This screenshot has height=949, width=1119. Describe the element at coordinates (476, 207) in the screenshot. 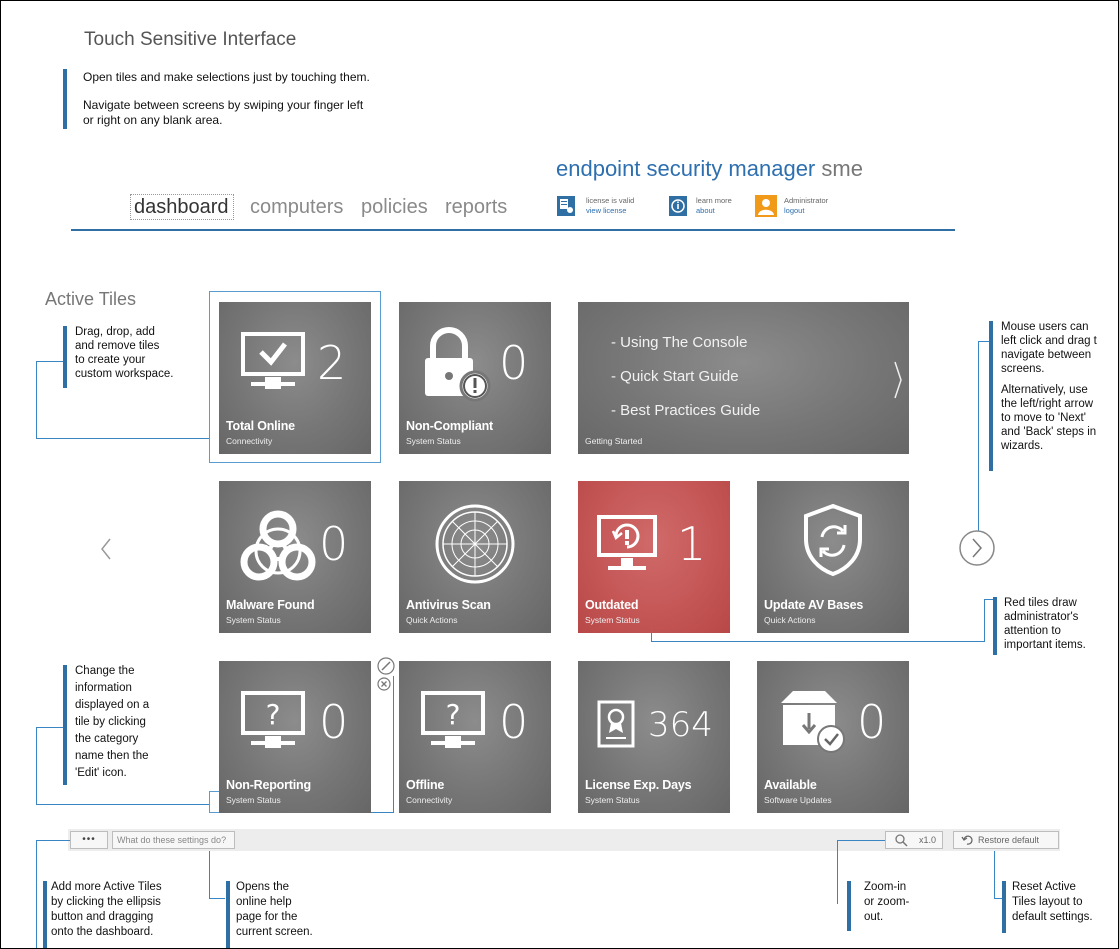

I see `nav-reports: reports` at that location.